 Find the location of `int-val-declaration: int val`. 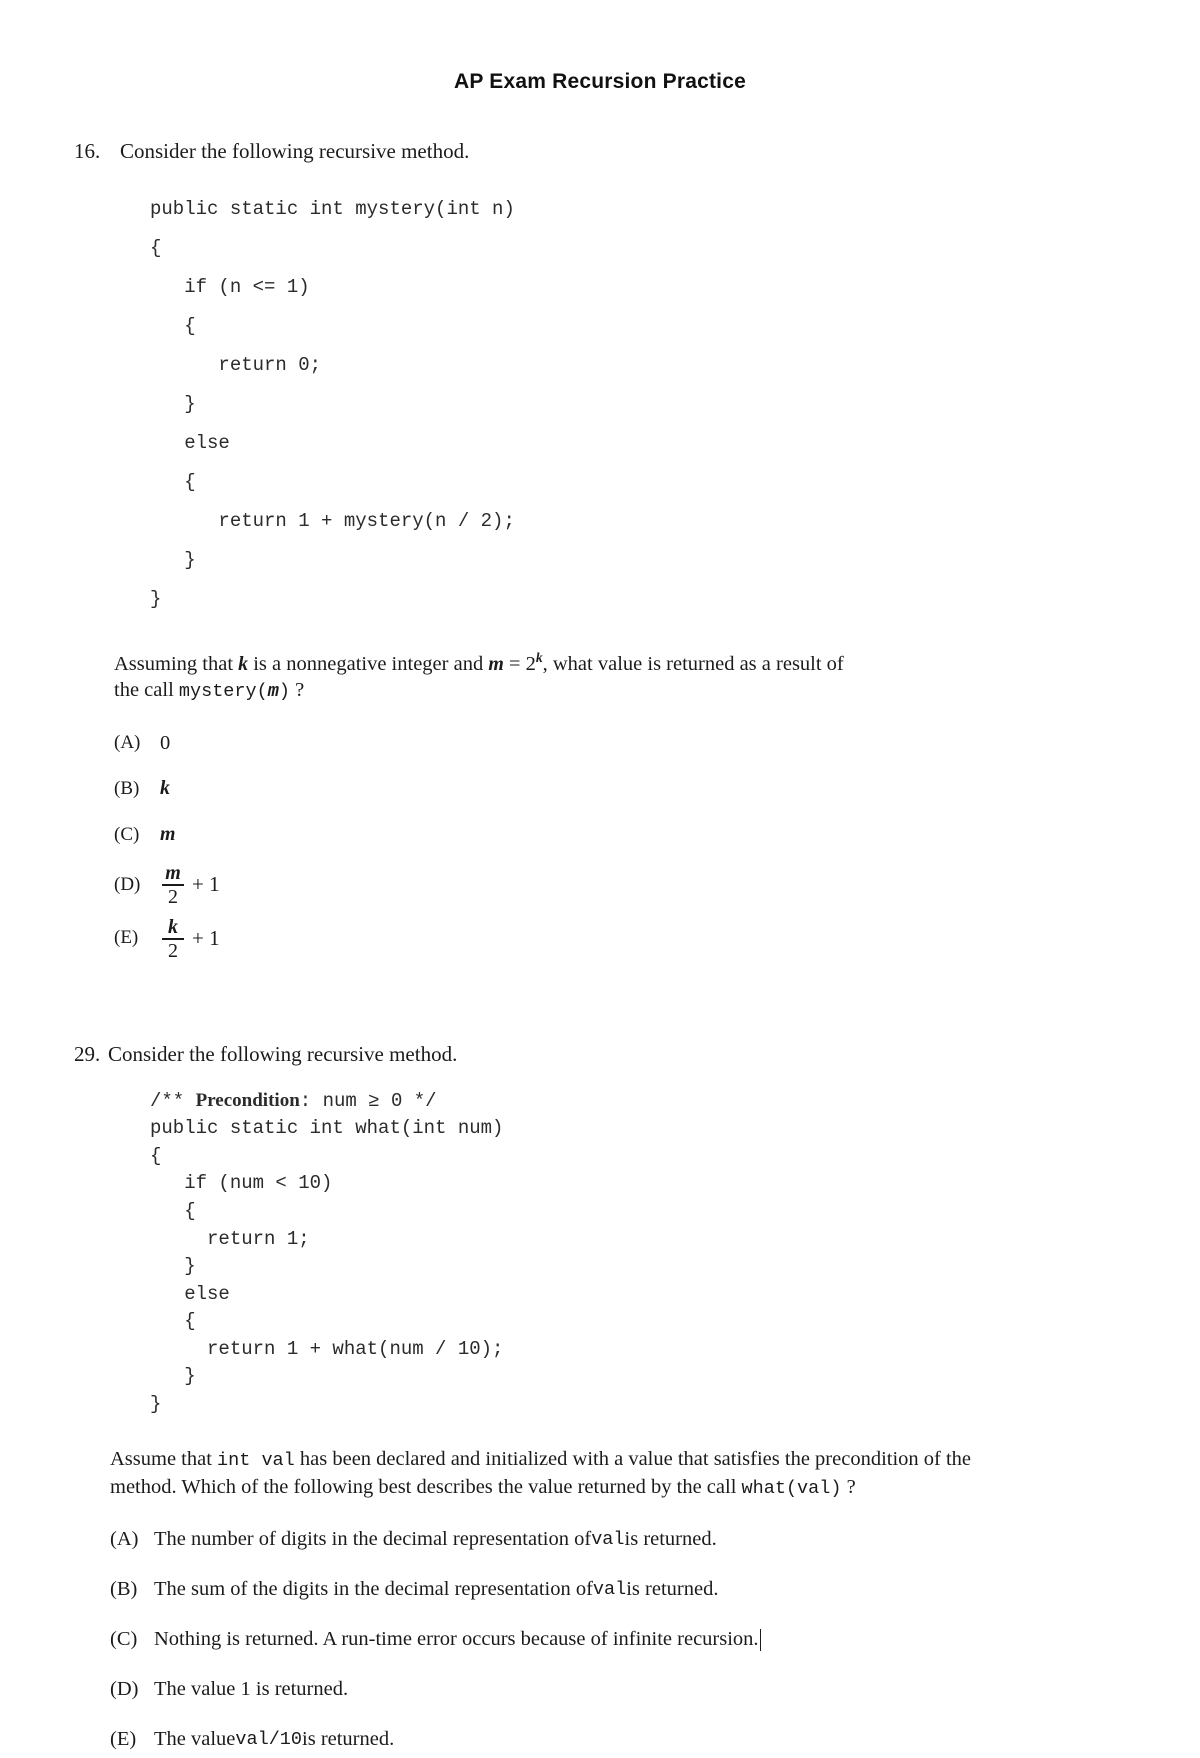

int-val-declaration: int val is located at coordinates (256, 1461).